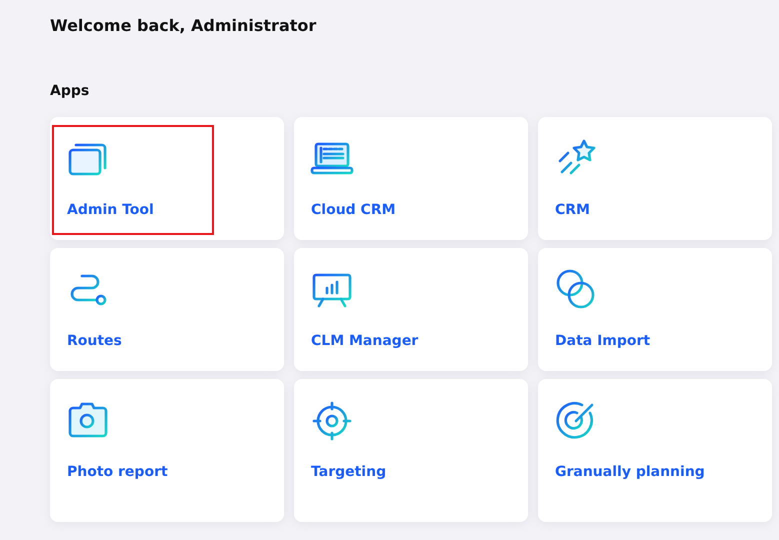 The height and width of the screenshot is (540, 779). I want to click on app-card: Admin Tool, so click(167, 178).